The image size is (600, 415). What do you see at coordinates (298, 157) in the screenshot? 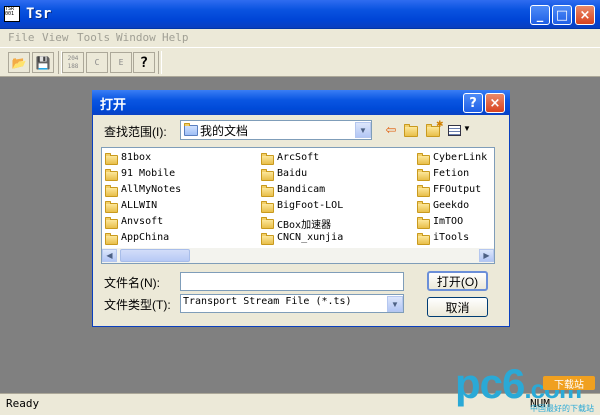
I see `folder-item: ArcSoft` at bounding box center [298, 157].